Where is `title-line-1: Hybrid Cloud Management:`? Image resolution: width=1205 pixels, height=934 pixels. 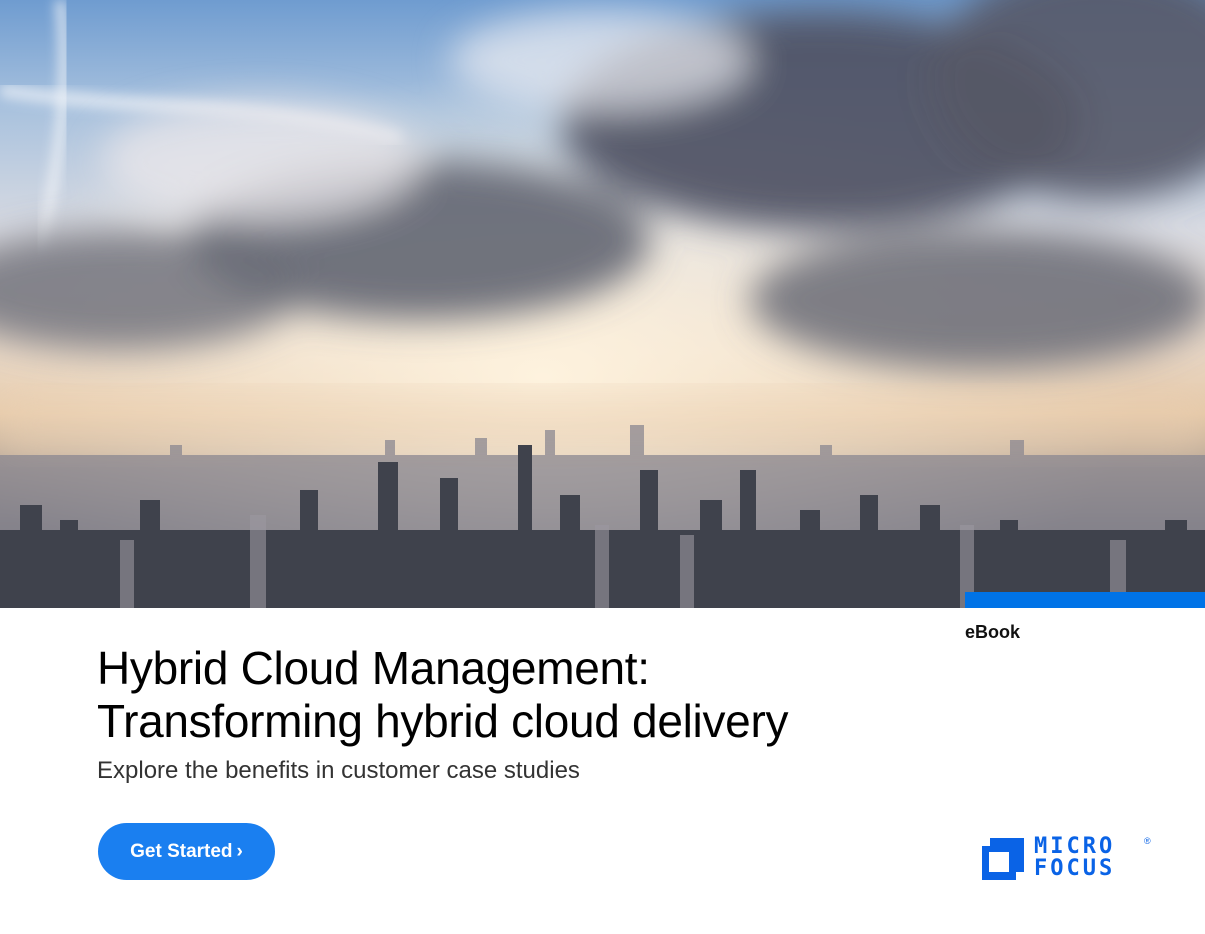
title-line-1: Hybrid Cloud Management: is located at coordinates (373, 668).